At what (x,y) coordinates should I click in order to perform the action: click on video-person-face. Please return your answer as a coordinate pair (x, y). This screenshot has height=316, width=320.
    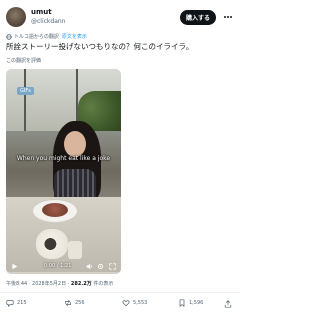
    Looking at the image, I should click on (75, 144).